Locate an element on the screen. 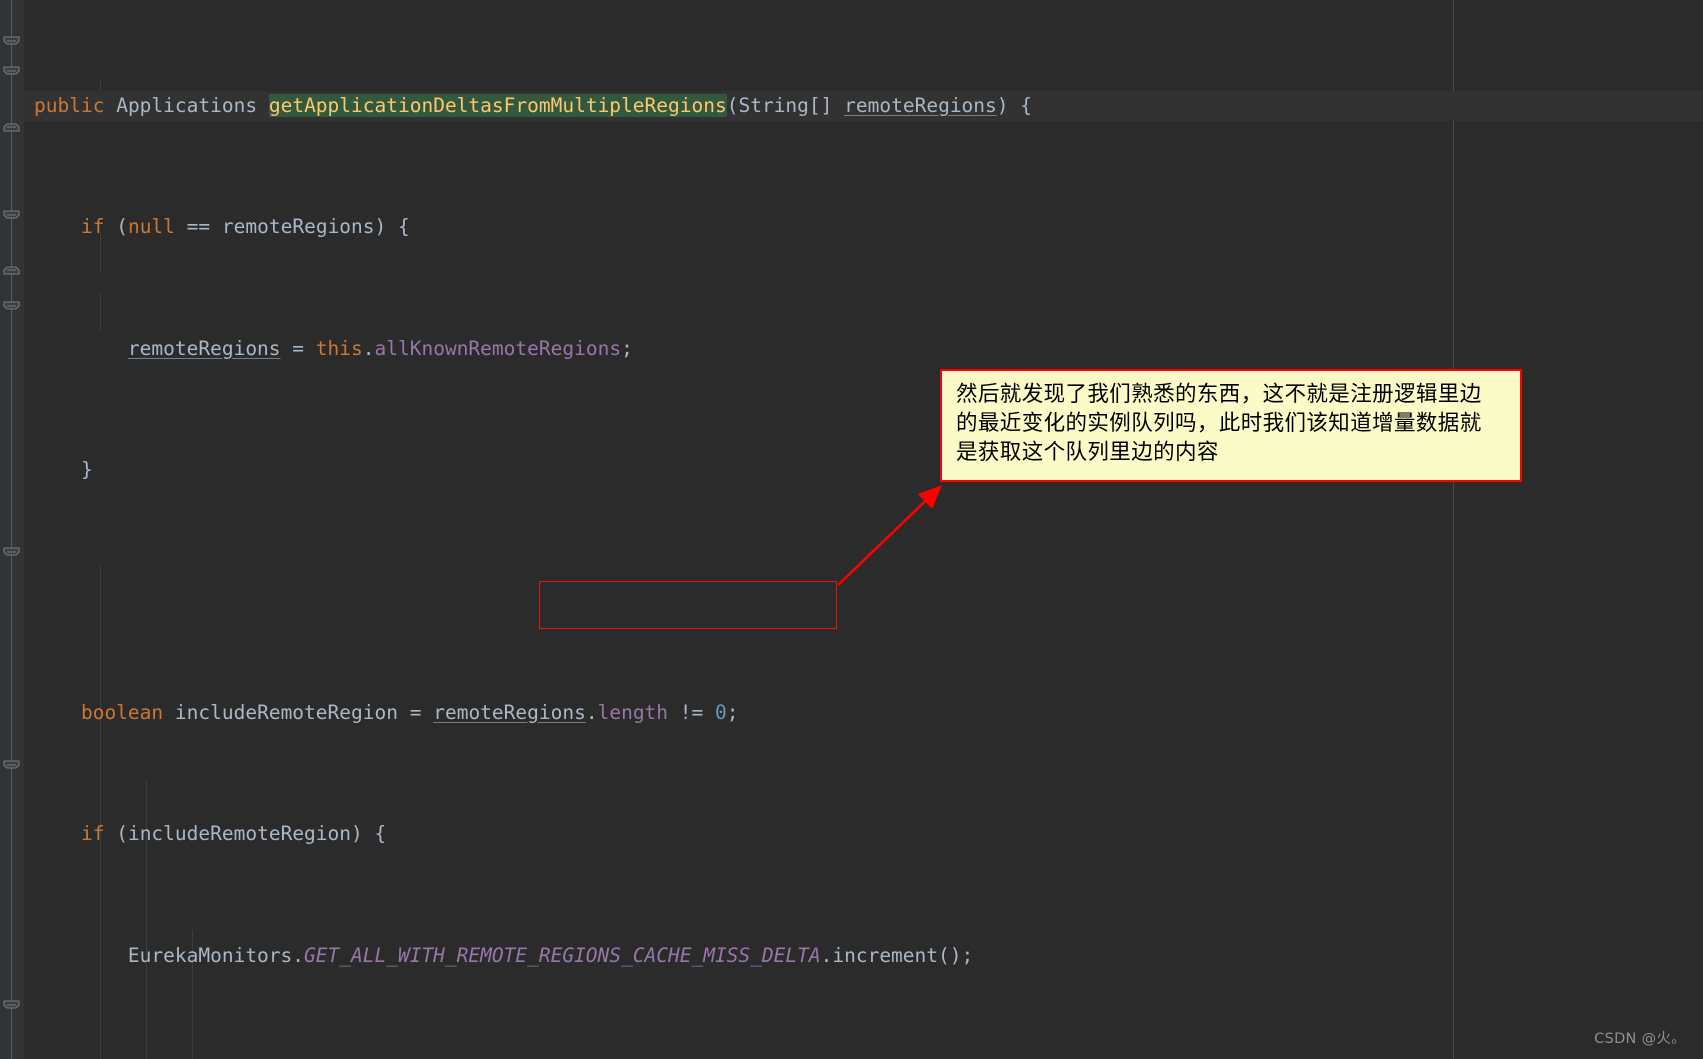 The width and height of the screenshot is (1703, 1059). editor-gutter is located at coordinates (12, 529).